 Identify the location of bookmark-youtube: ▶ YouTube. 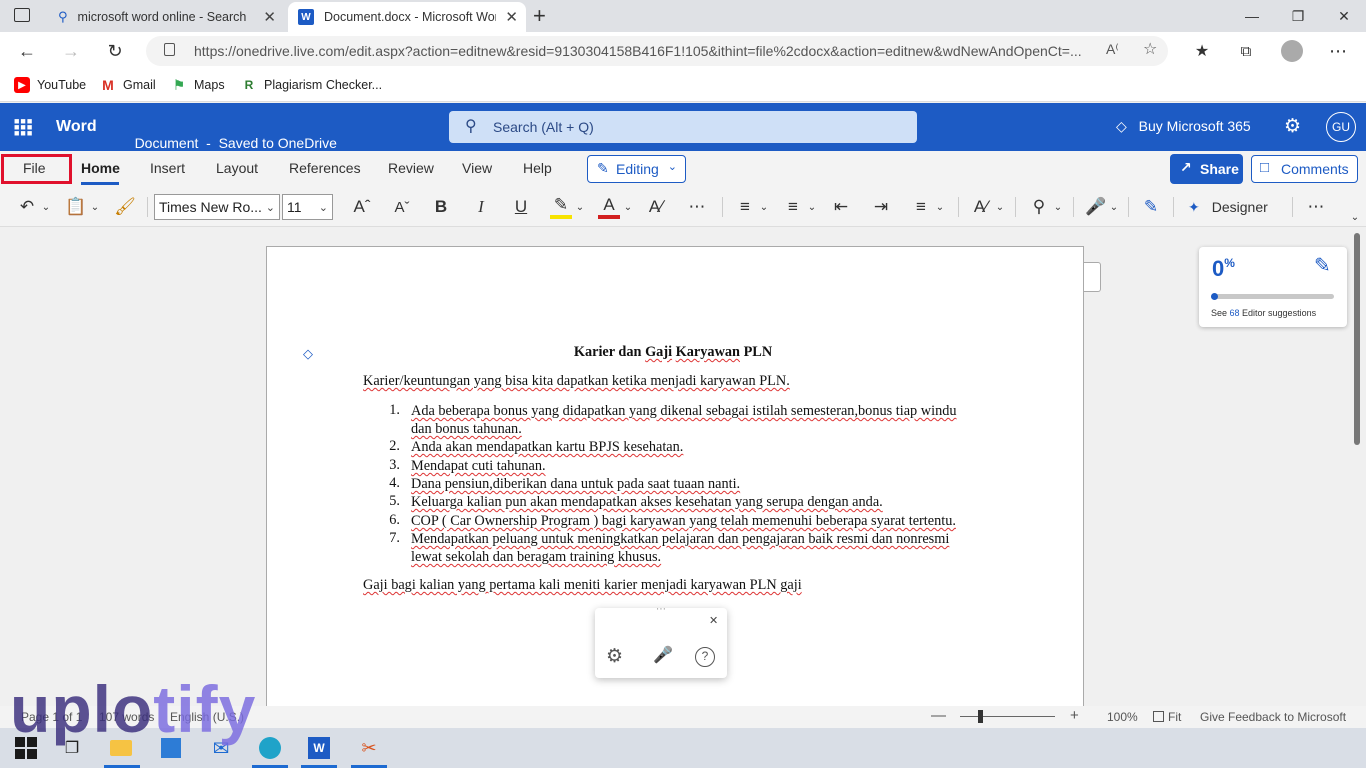
(50, 85).